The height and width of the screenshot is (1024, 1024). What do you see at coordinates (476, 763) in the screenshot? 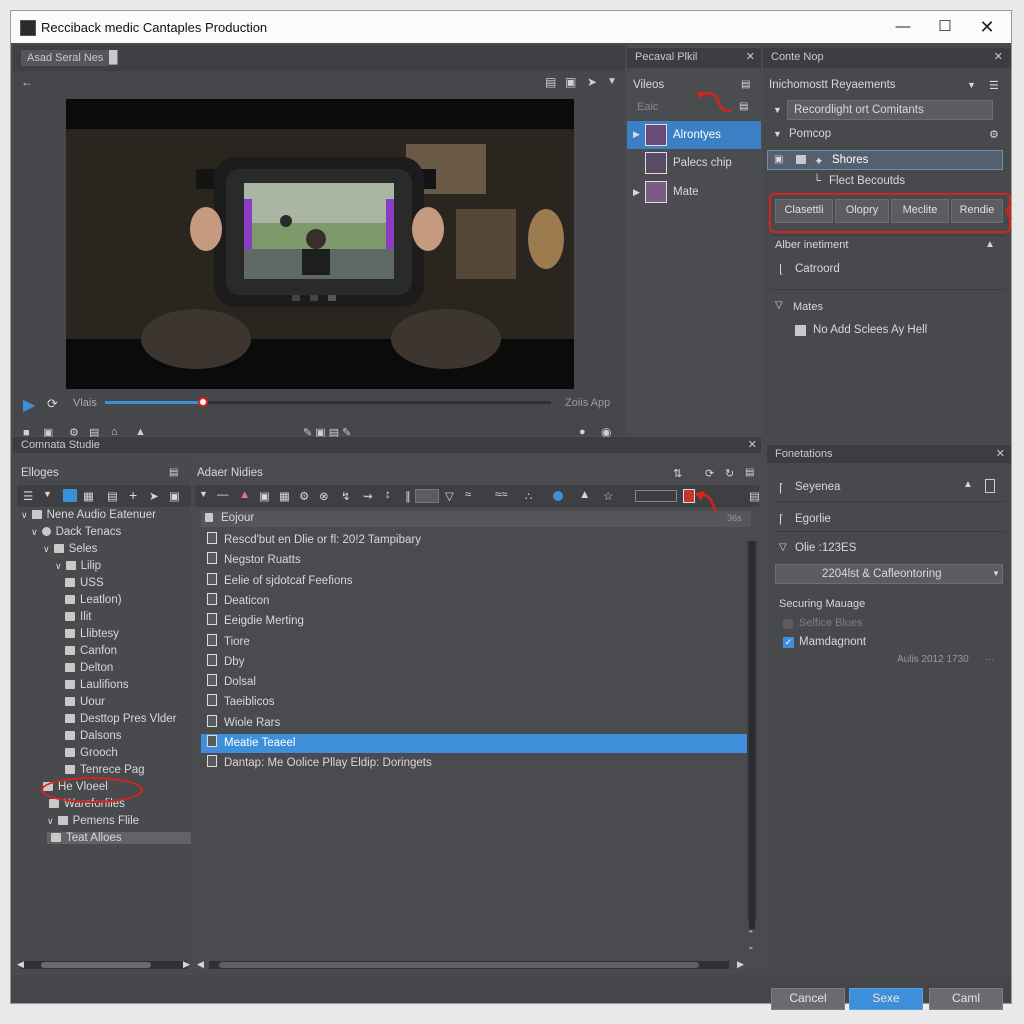
I see `file-row: Dantap: Me Oolice Pllay Eldip: Doringets` at bounding box center [476, 763].